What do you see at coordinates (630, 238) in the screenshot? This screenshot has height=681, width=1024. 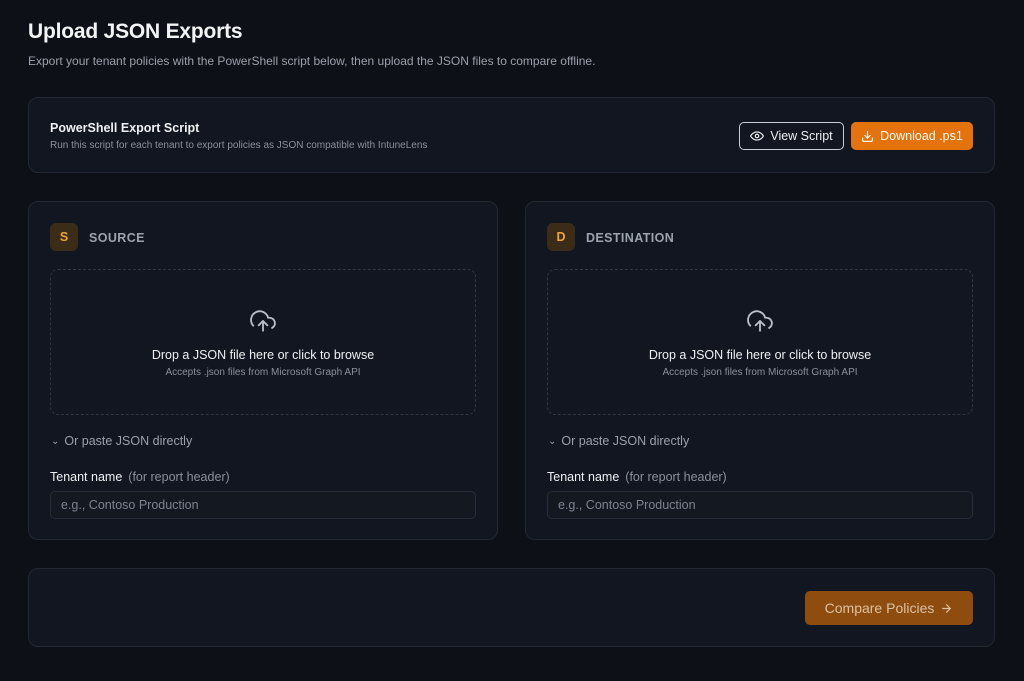 I see `destination-panel-label: DESTINATION` at bounding box center [630, 238].